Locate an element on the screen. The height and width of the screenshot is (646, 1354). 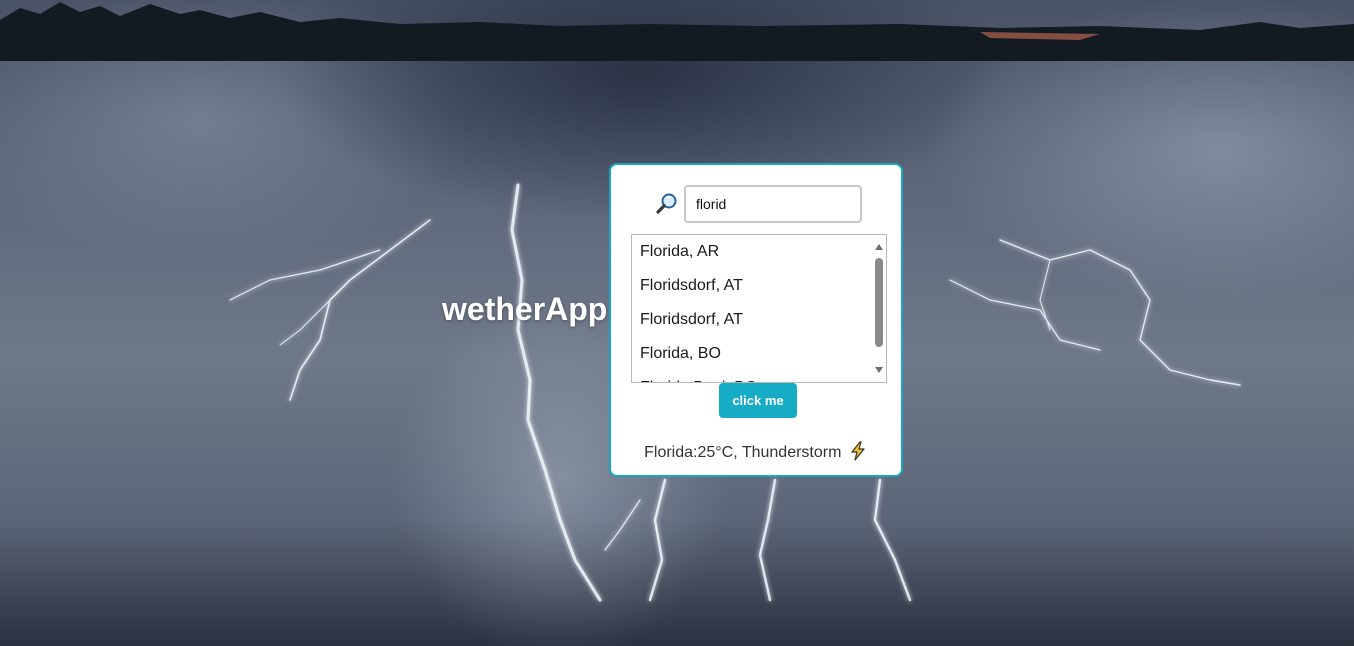
weather-result: Florida:25°C, Thunderstorm is located at coordinates (756, 451).